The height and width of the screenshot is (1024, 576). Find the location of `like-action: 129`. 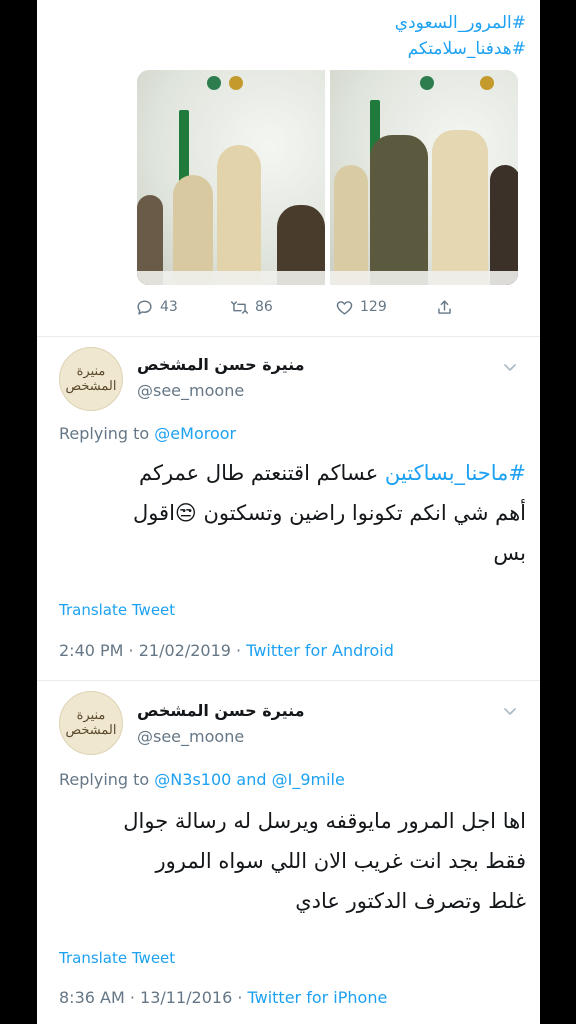

like-action: 129 is located at coordinates (385, 307).